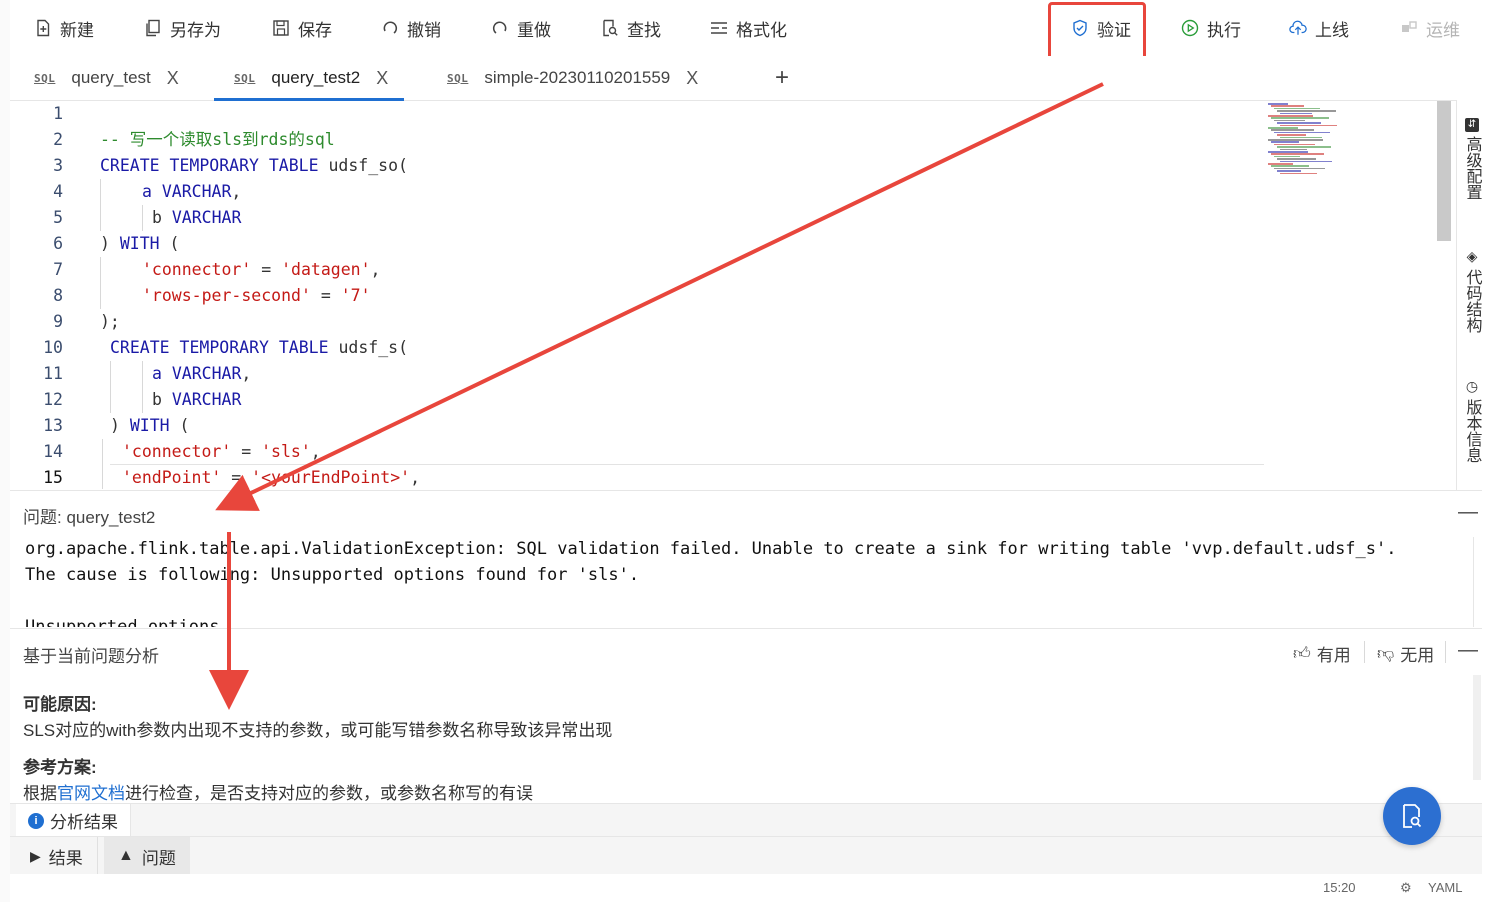 This screenshot has height=902, width=1496. What do you see at coordinates (355, 295) in the screenshot?
I see `code-string: '7'` at bounding box center [355, 295].